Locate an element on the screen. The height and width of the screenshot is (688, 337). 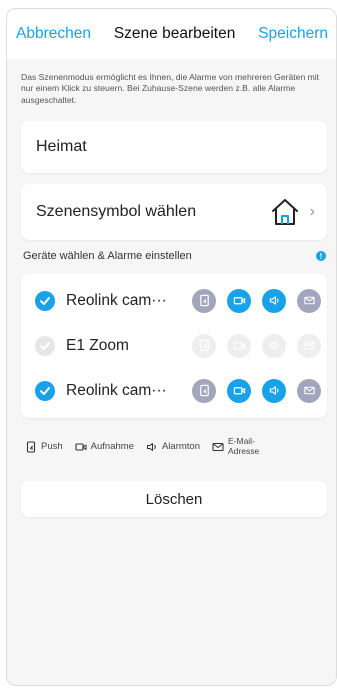
chevron-right-icon: › is located at coordinates (312, 211).